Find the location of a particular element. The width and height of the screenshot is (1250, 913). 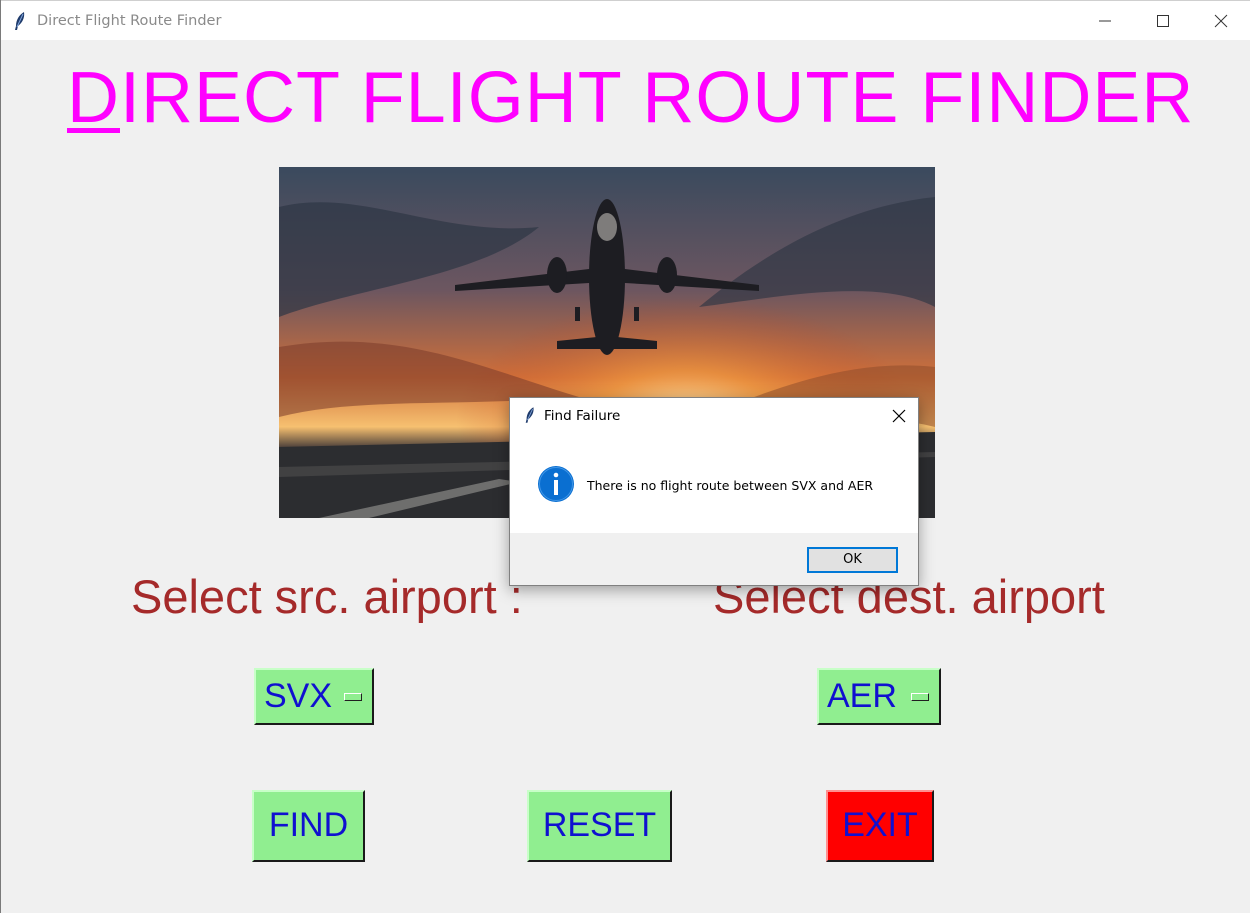

info-icon is located at coordinates (556, 484).